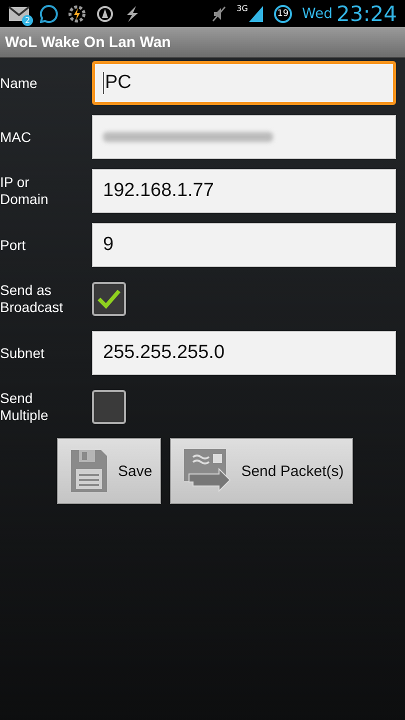 The height and width of the screenshot is (720, 405). I want to click on battery-level: 19, so click(283, 13).